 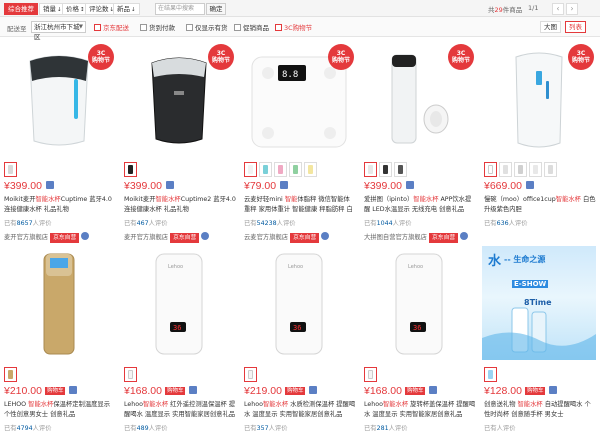 I want to click on review-count: 已有54238人评价, so click(x=270, y=222).